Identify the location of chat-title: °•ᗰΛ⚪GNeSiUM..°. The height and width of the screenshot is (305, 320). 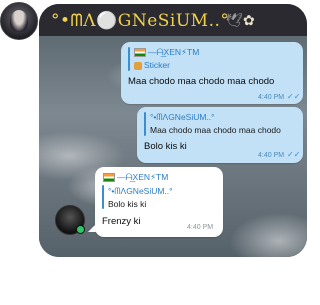
(140, 21).